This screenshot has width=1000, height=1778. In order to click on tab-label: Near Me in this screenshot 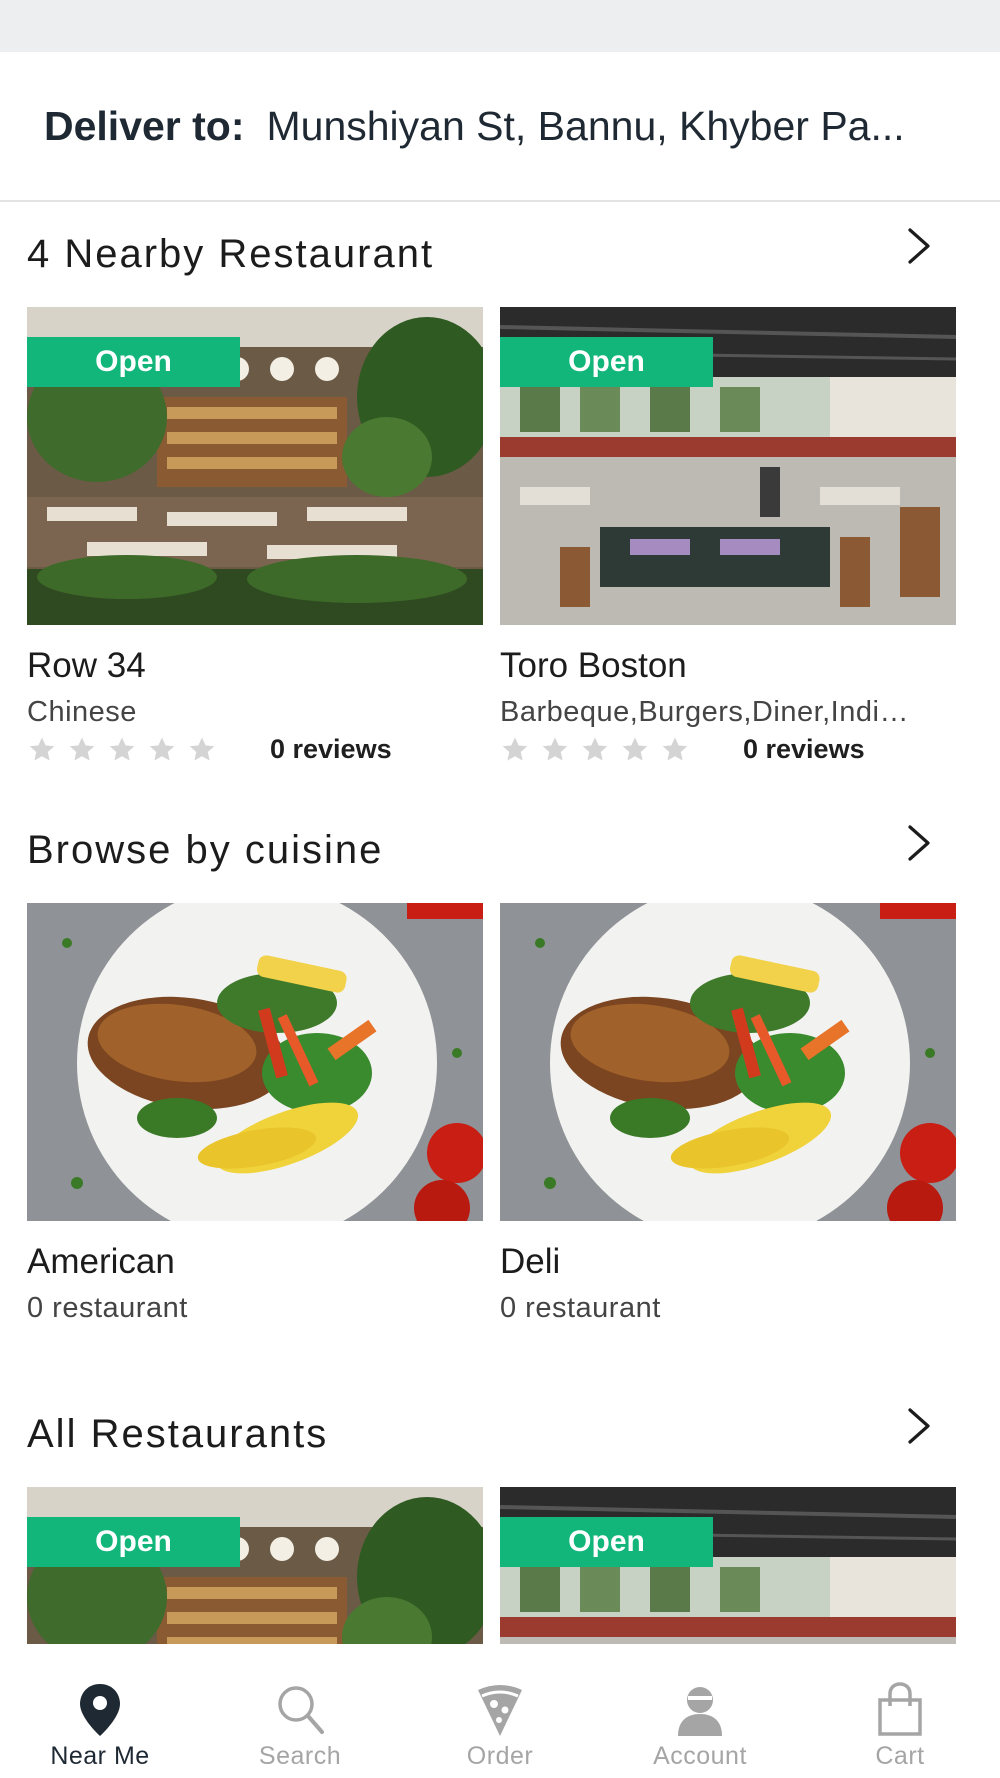, I will do `click(100, 1756)`.